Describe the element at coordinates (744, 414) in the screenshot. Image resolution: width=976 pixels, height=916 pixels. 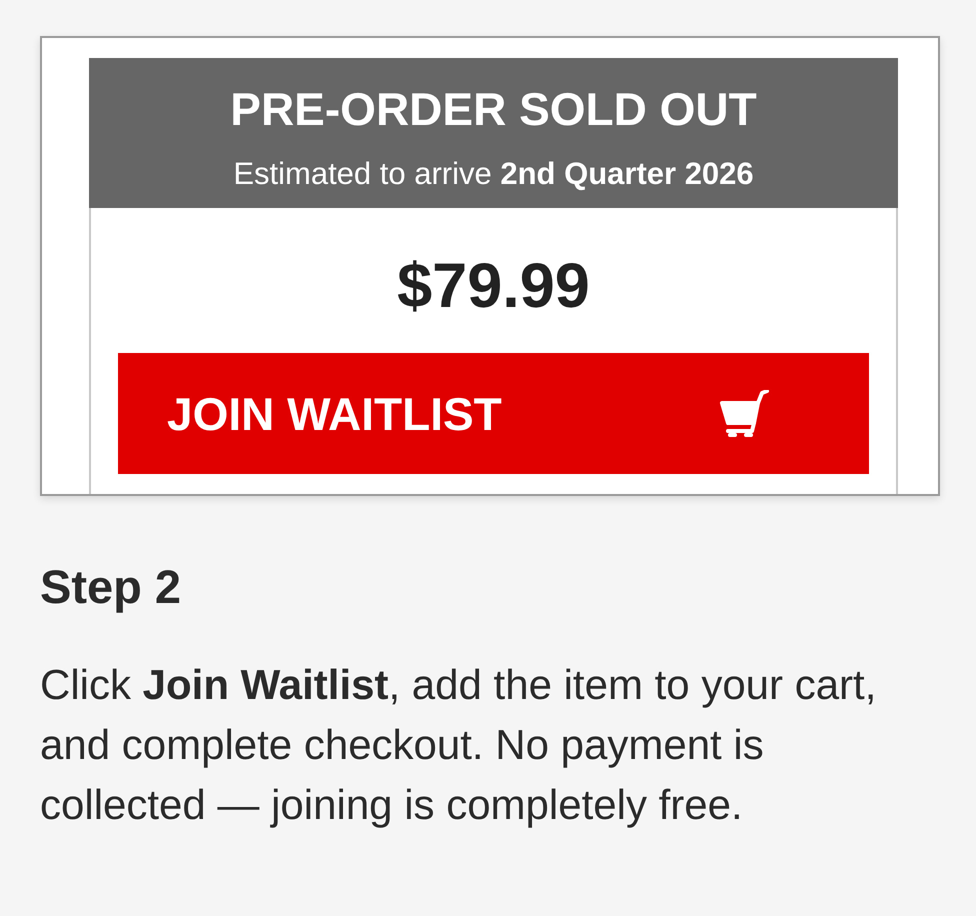
I see `cart-icon` at that location.